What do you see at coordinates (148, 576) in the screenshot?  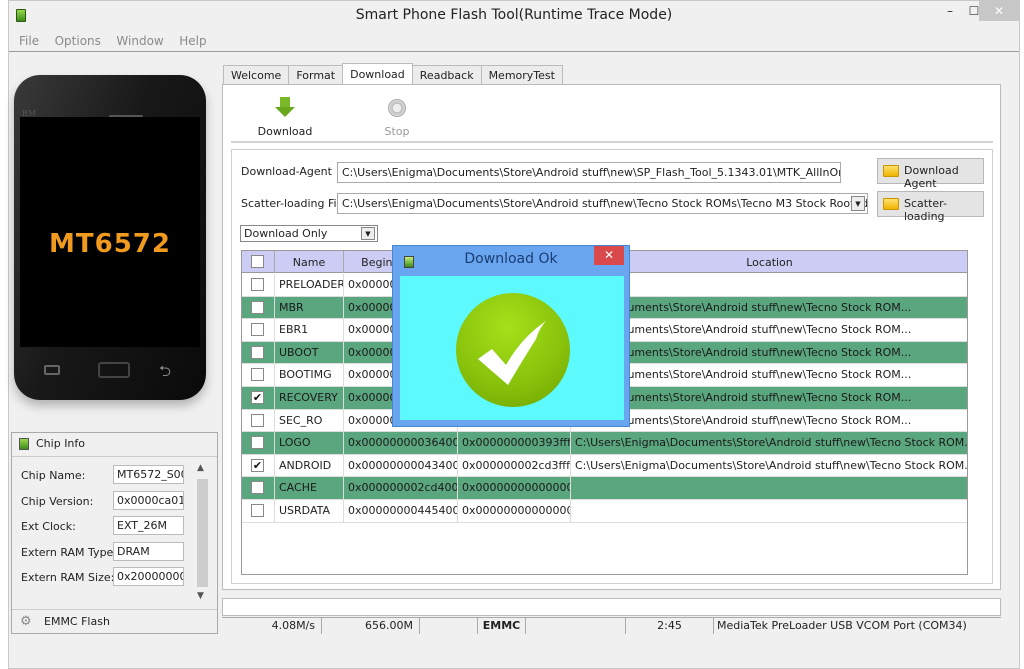 I see `ram-size-value: 0x20000000` at bounding box center [148, 576].